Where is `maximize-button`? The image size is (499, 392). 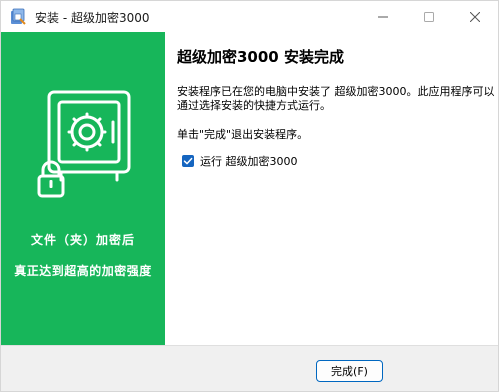 maximize-button is located at coordinates (429, 16).